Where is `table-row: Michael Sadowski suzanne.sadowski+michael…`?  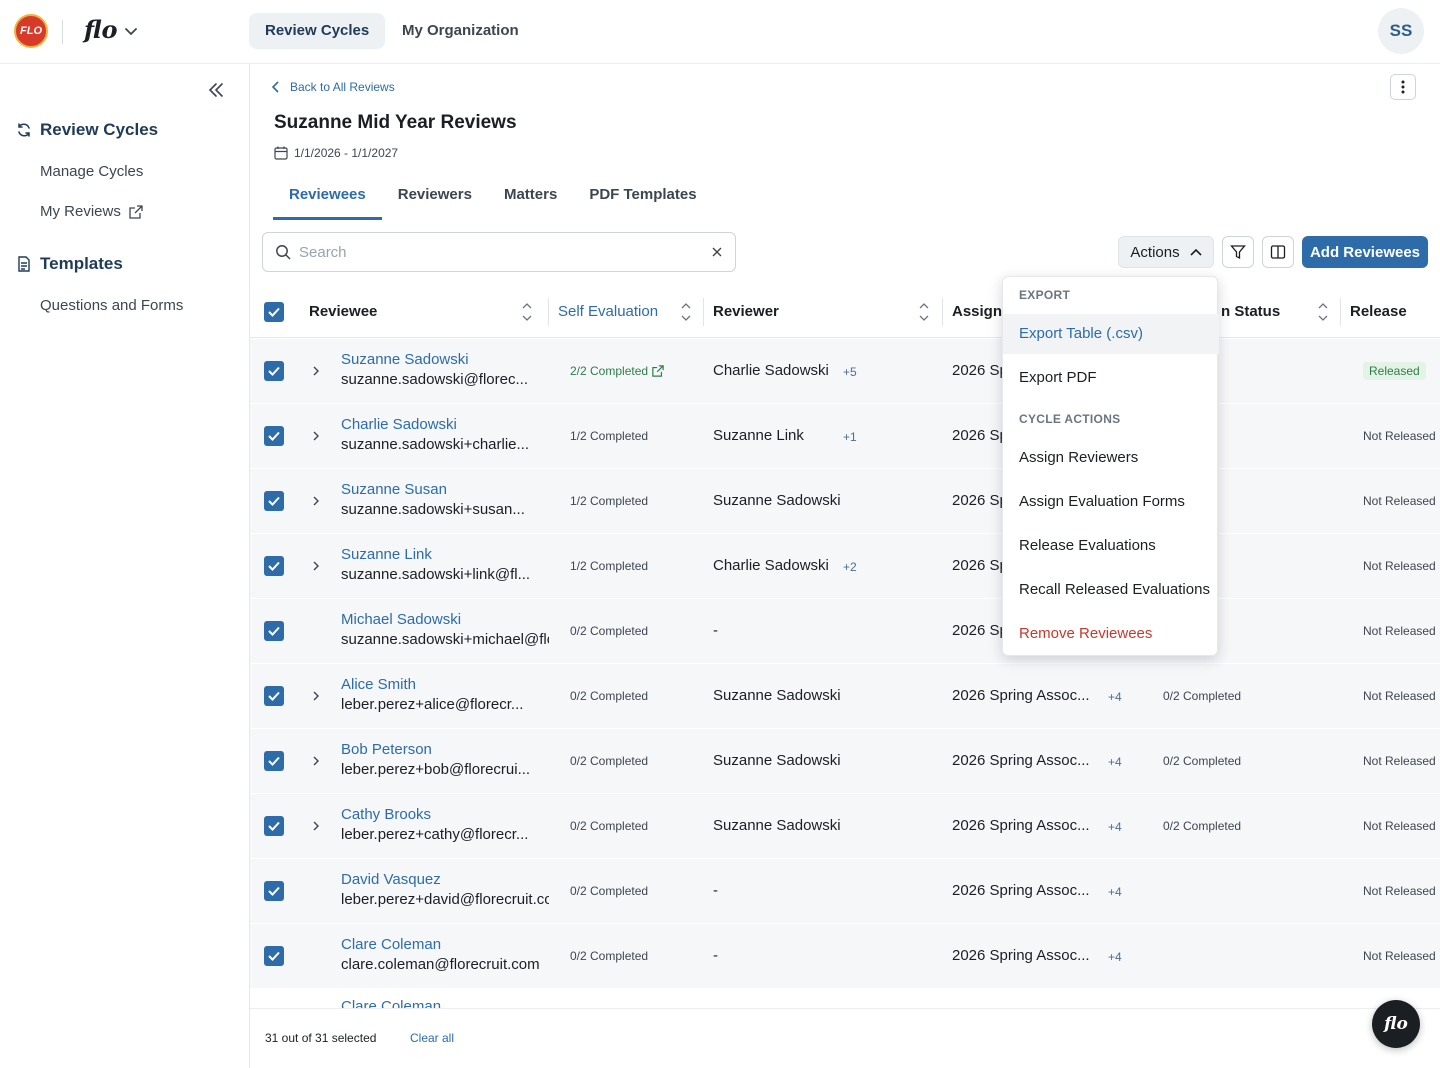 table-row: Michael Sadowski suzanne.sadowski+michael… is located at coordinates (845, 631).